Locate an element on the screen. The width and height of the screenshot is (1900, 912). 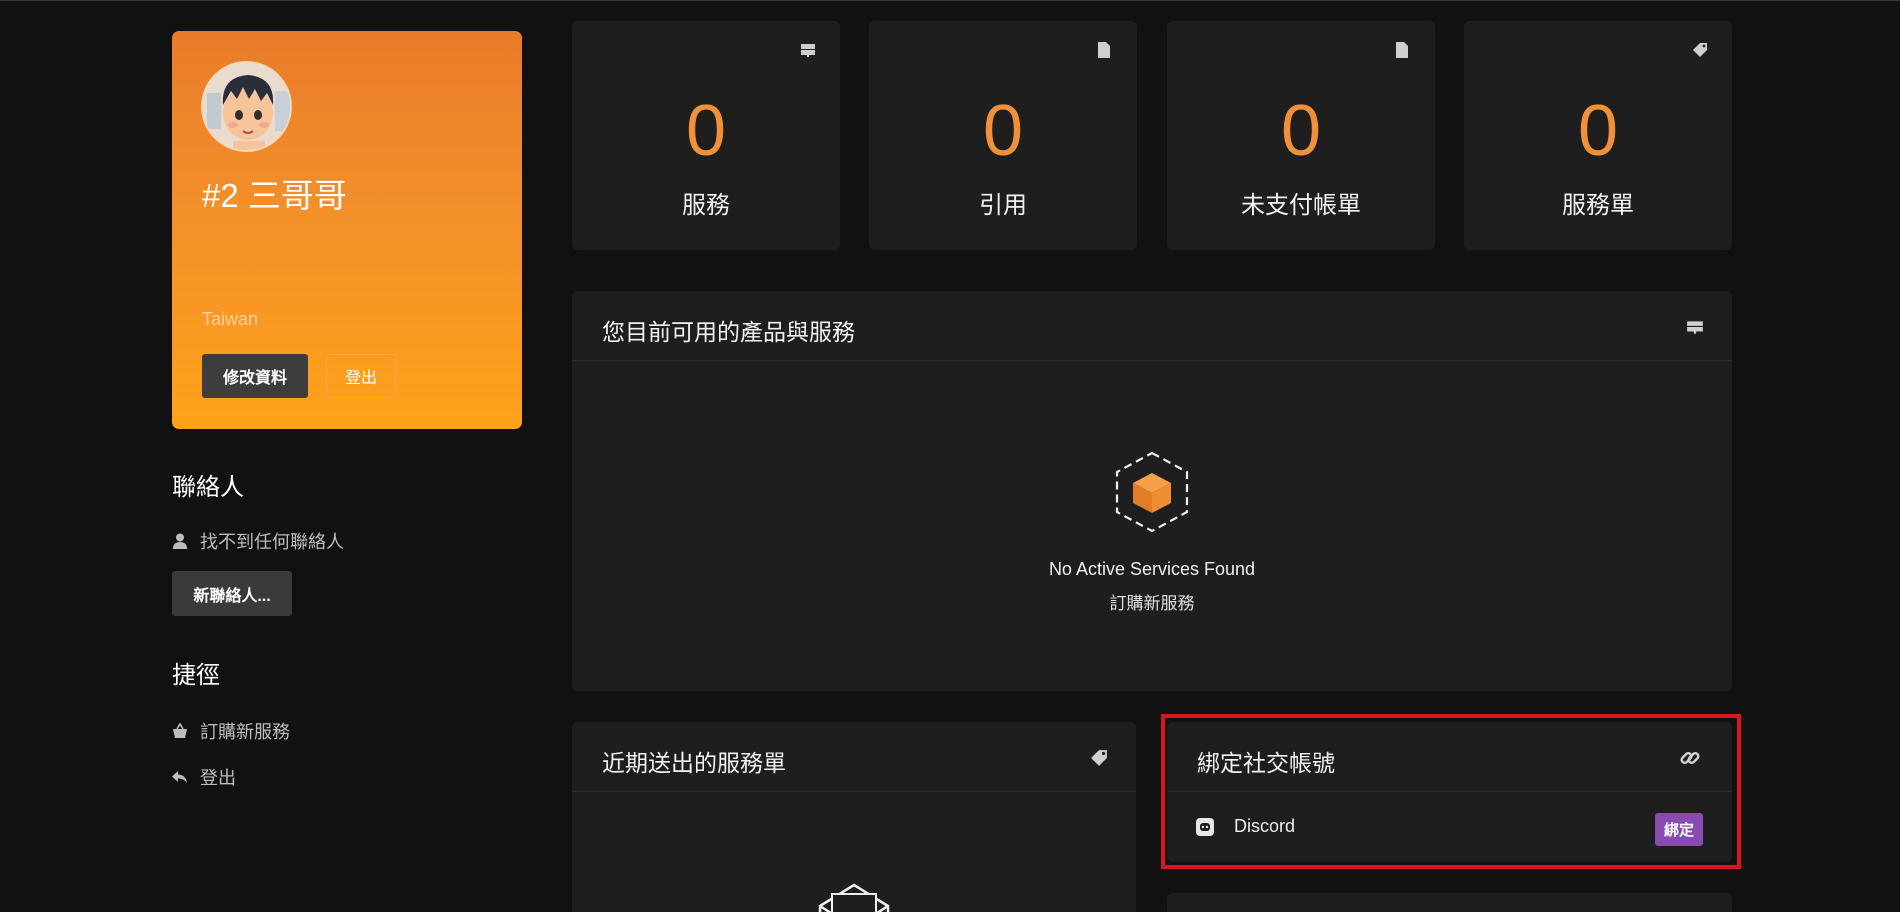
panel-header: 您目前可用的產品與服務 is located at coordinates (1152, 326).